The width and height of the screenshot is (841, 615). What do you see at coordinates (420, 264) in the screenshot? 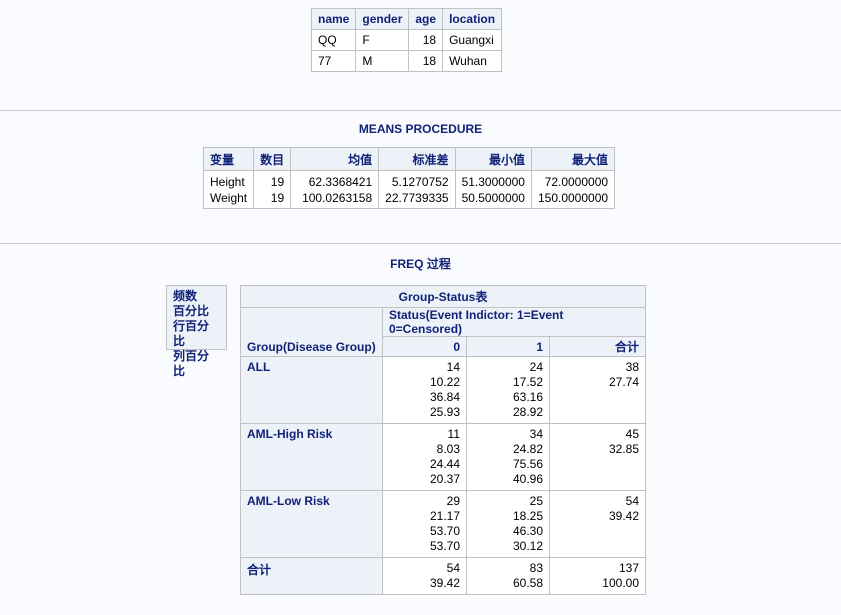
I see `freq-title: FREQ 过程` at bounding box center [420, 264].